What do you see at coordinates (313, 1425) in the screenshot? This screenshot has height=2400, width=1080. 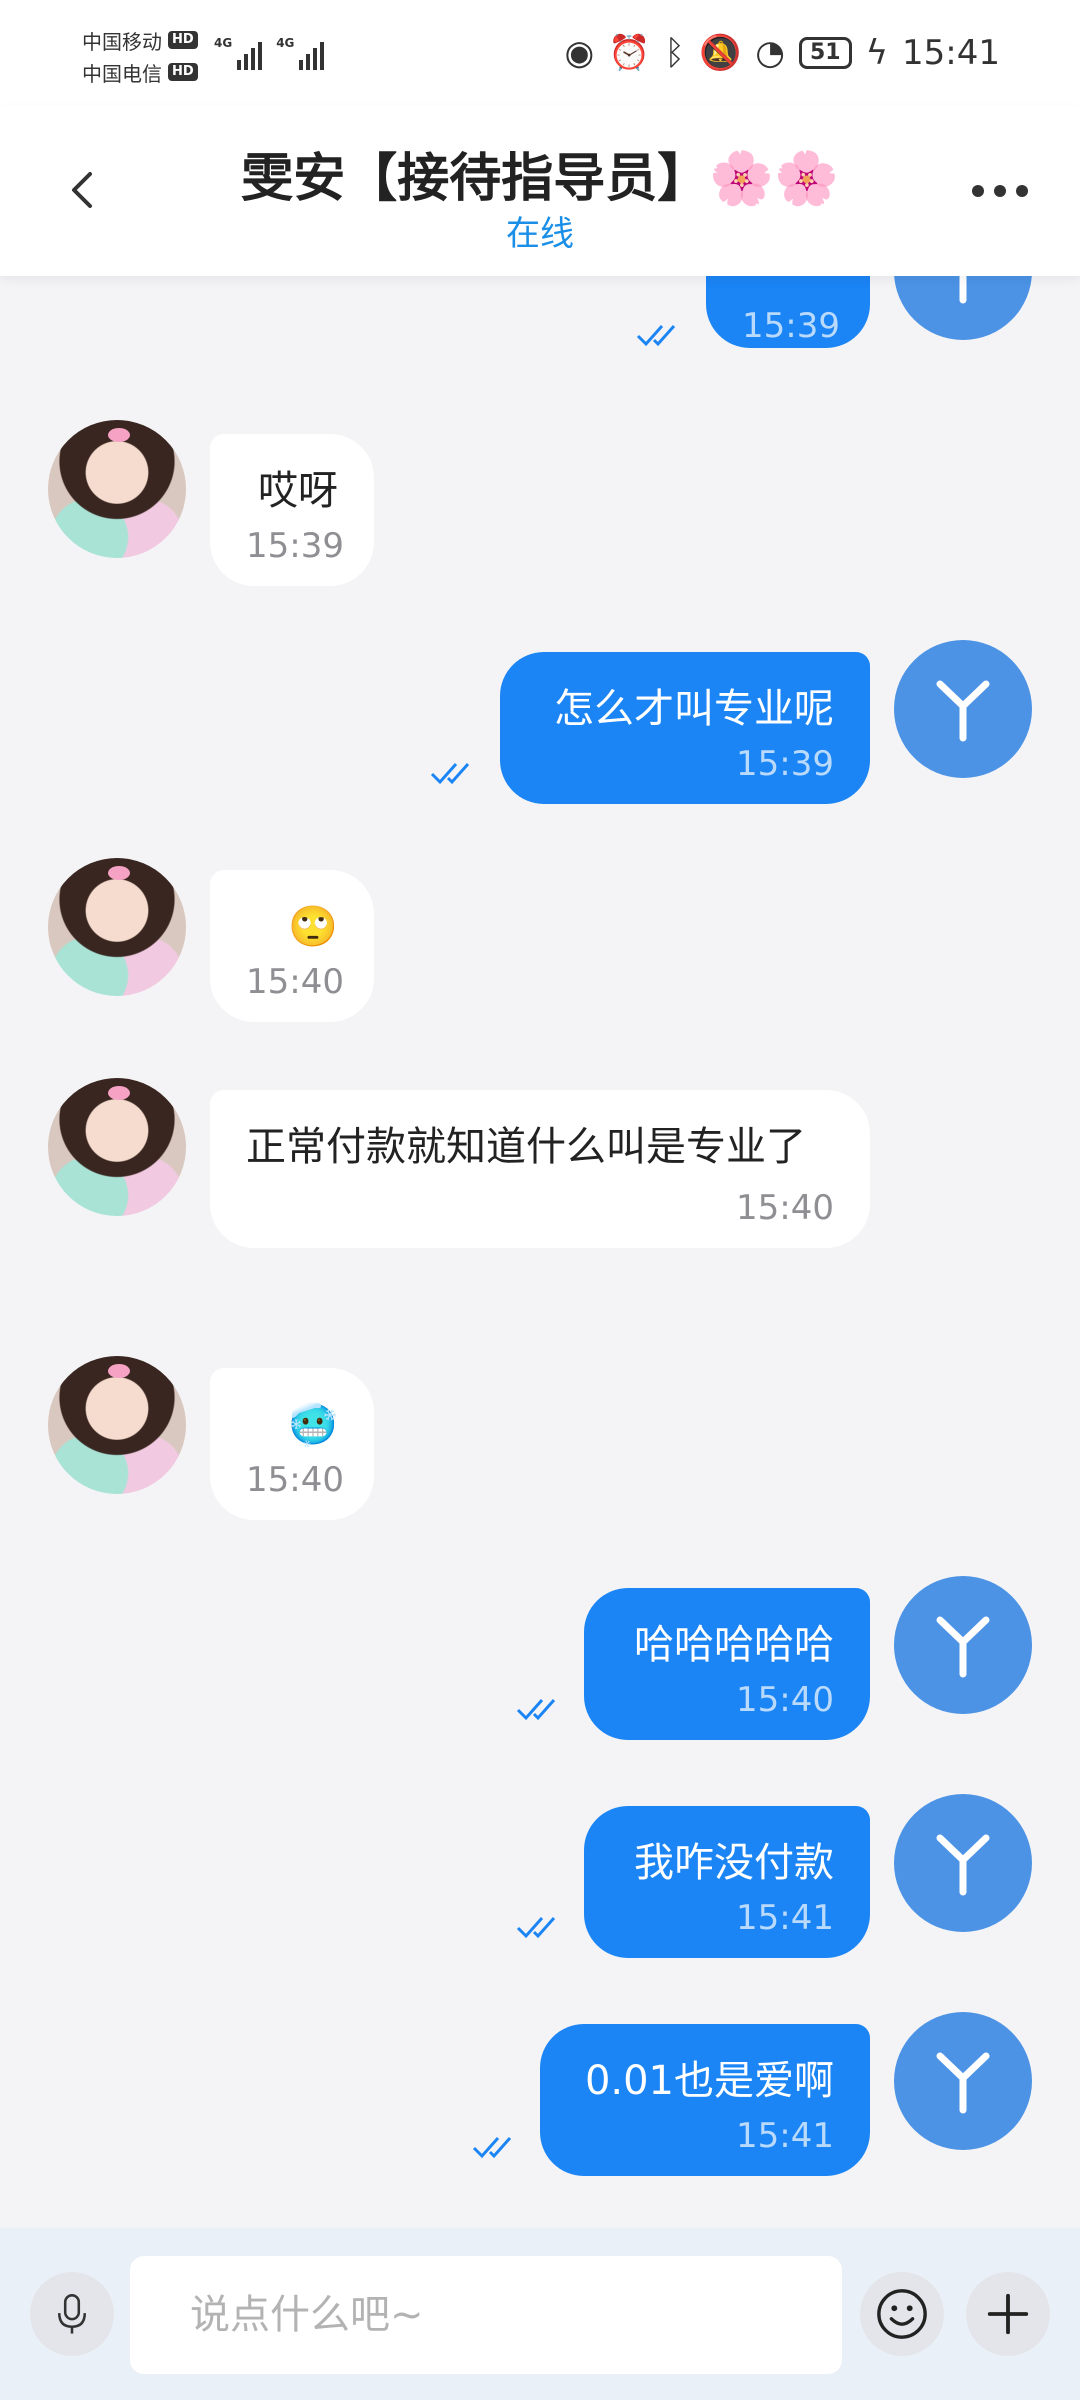 I see `emoji-message: 🥶` at bounding box center [313, 1425].